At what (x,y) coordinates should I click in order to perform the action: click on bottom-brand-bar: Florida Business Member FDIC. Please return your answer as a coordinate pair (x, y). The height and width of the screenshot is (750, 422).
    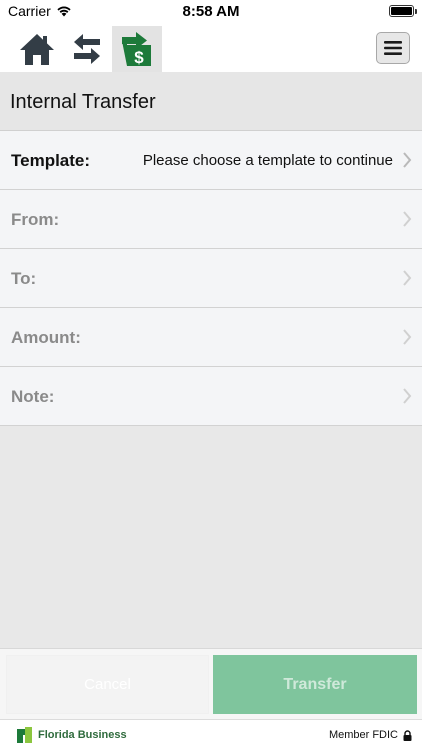
    Looking at the image, I should click on (211, 734).